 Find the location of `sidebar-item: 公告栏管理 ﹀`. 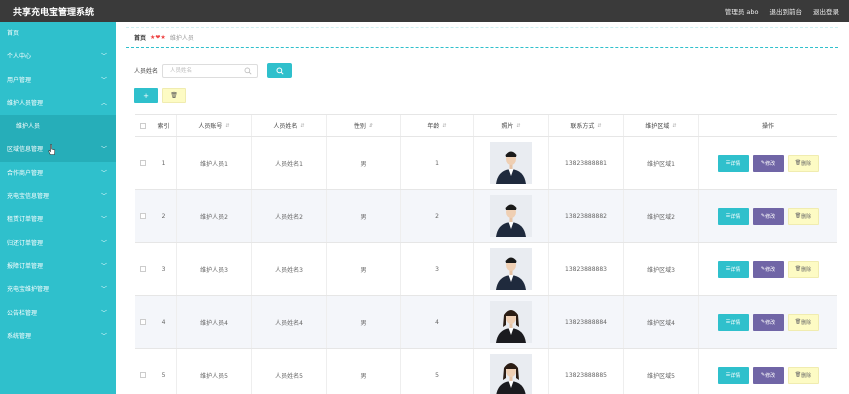

sidebar-item: 公告栏管理 ﹀ is located at coordinates (58, 313).